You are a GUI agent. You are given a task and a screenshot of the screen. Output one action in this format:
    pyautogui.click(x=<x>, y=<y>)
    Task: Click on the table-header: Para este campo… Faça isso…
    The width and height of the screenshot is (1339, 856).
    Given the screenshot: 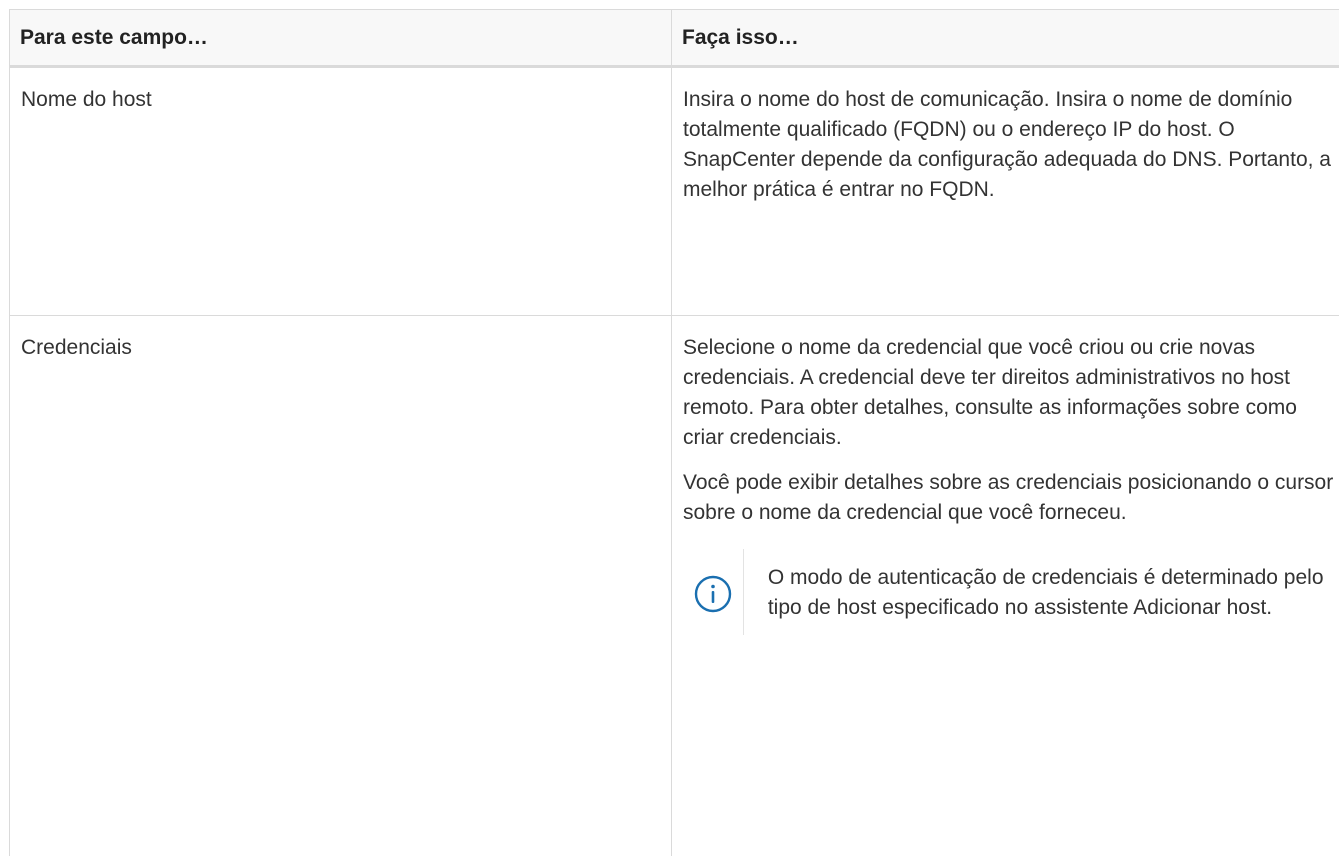 What is the action you would take?
    pyautogui.click(x=674, y=38)
    